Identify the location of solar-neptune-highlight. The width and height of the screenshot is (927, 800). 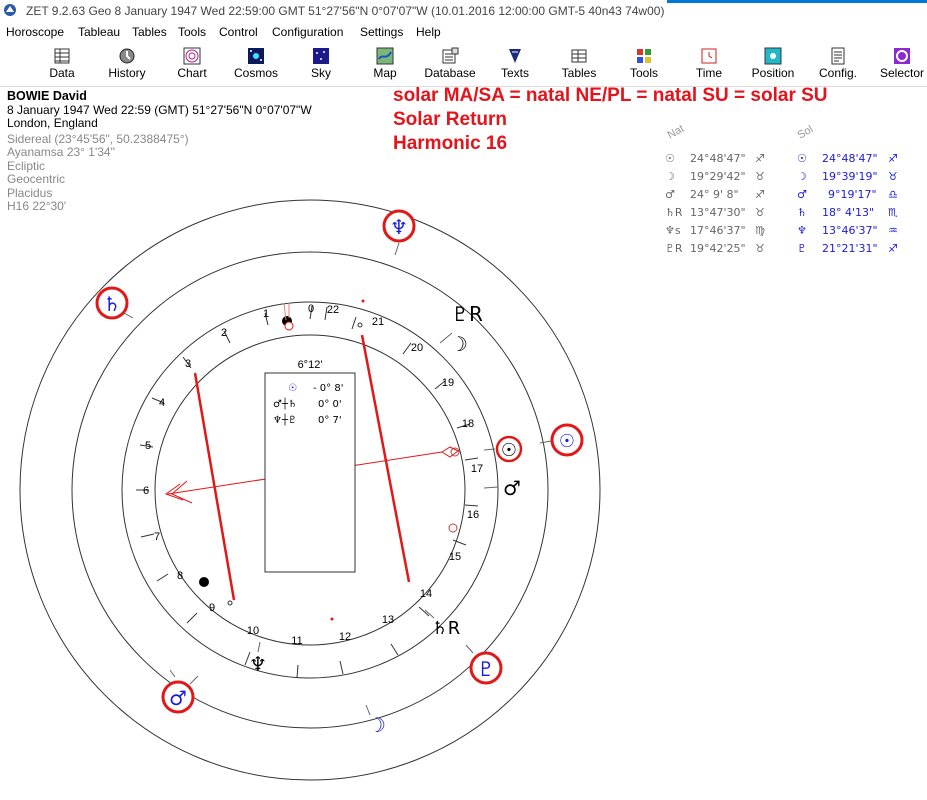
(399, 226).